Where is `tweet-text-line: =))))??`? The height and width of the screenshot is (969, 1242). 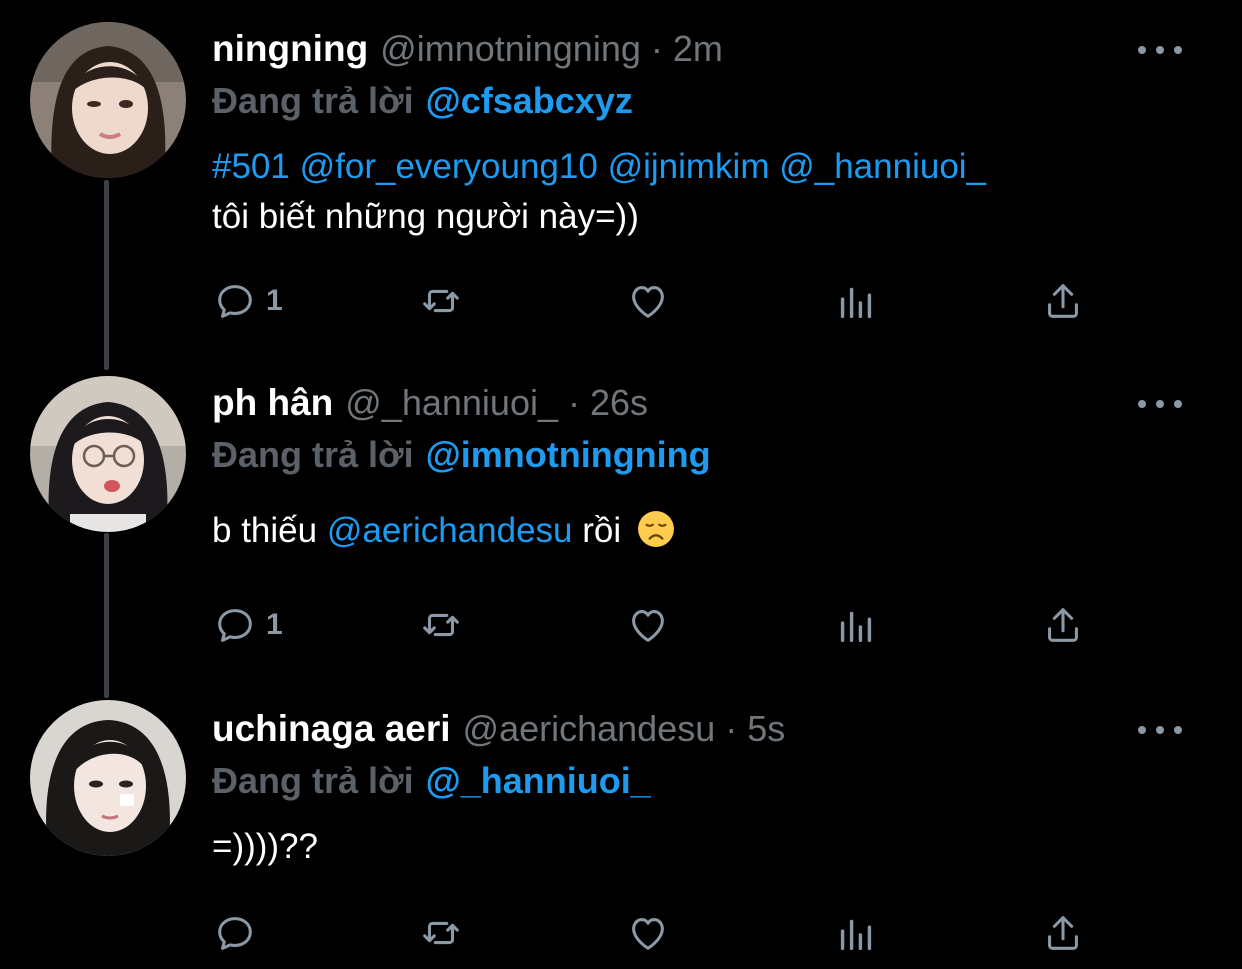
tweet-text-line: =))))?? is located at coordinates (265, 846).